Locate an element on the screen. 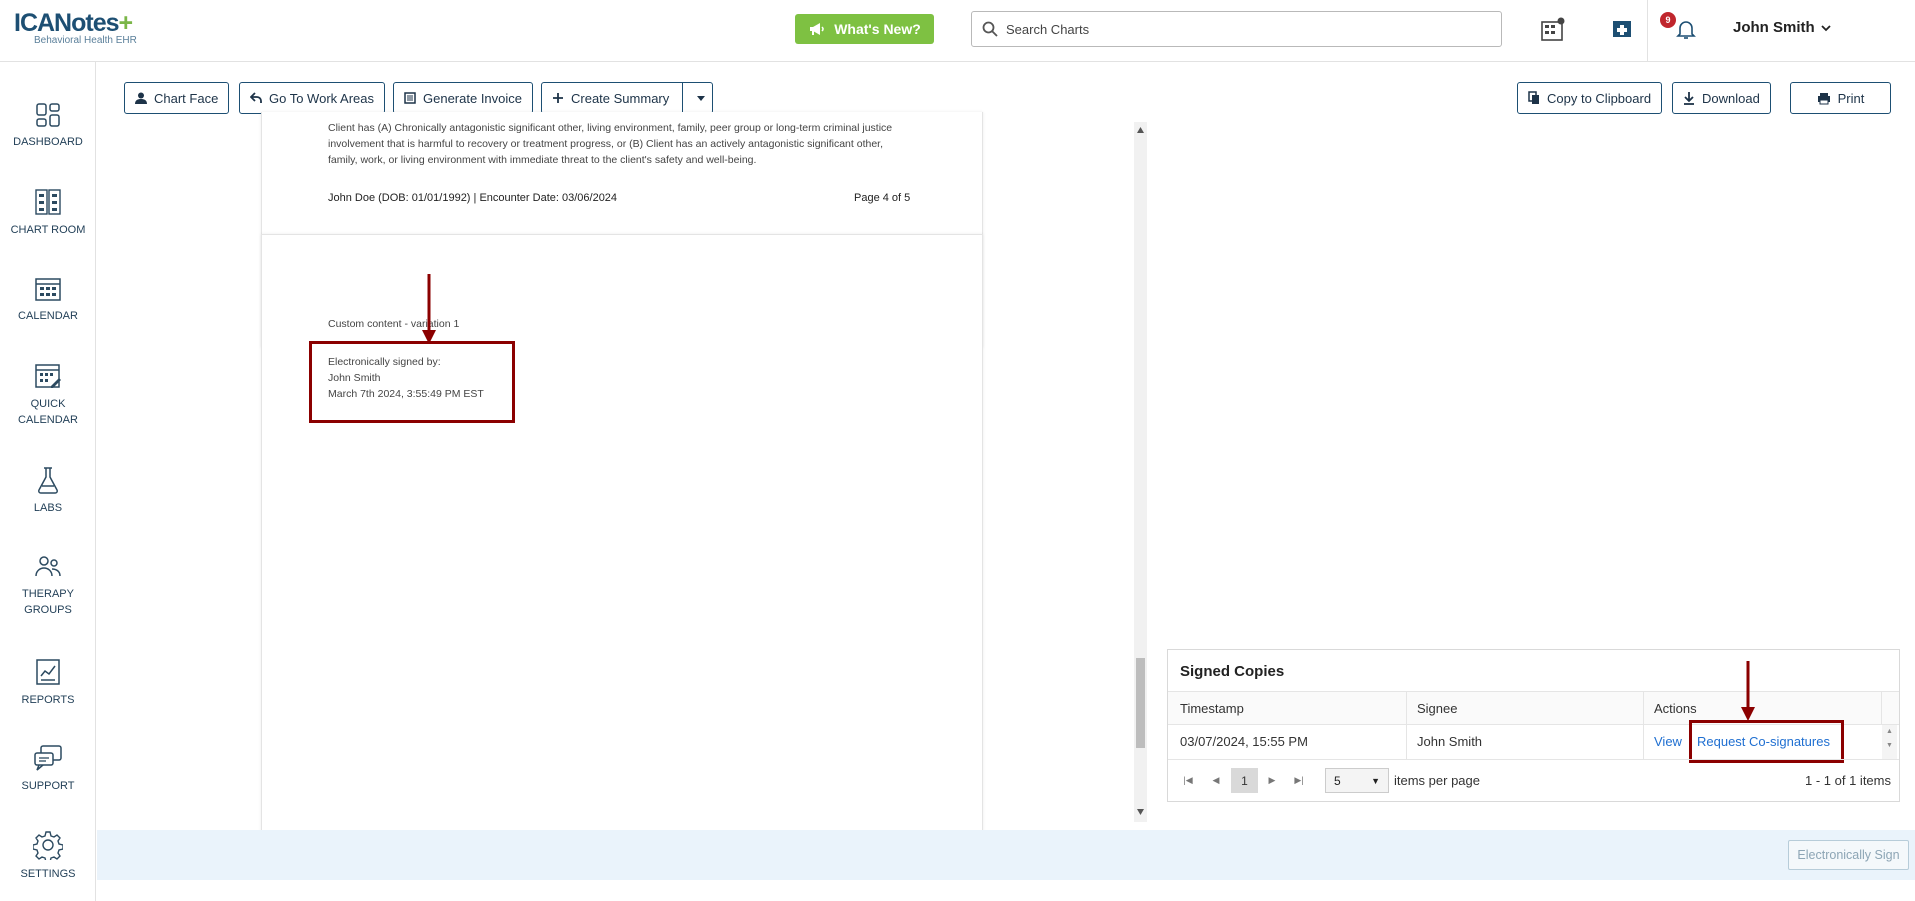 The width and height of the screenshot is (1915, 901). prev-page-icon: ◀ is located at coordinates (1216, 780).